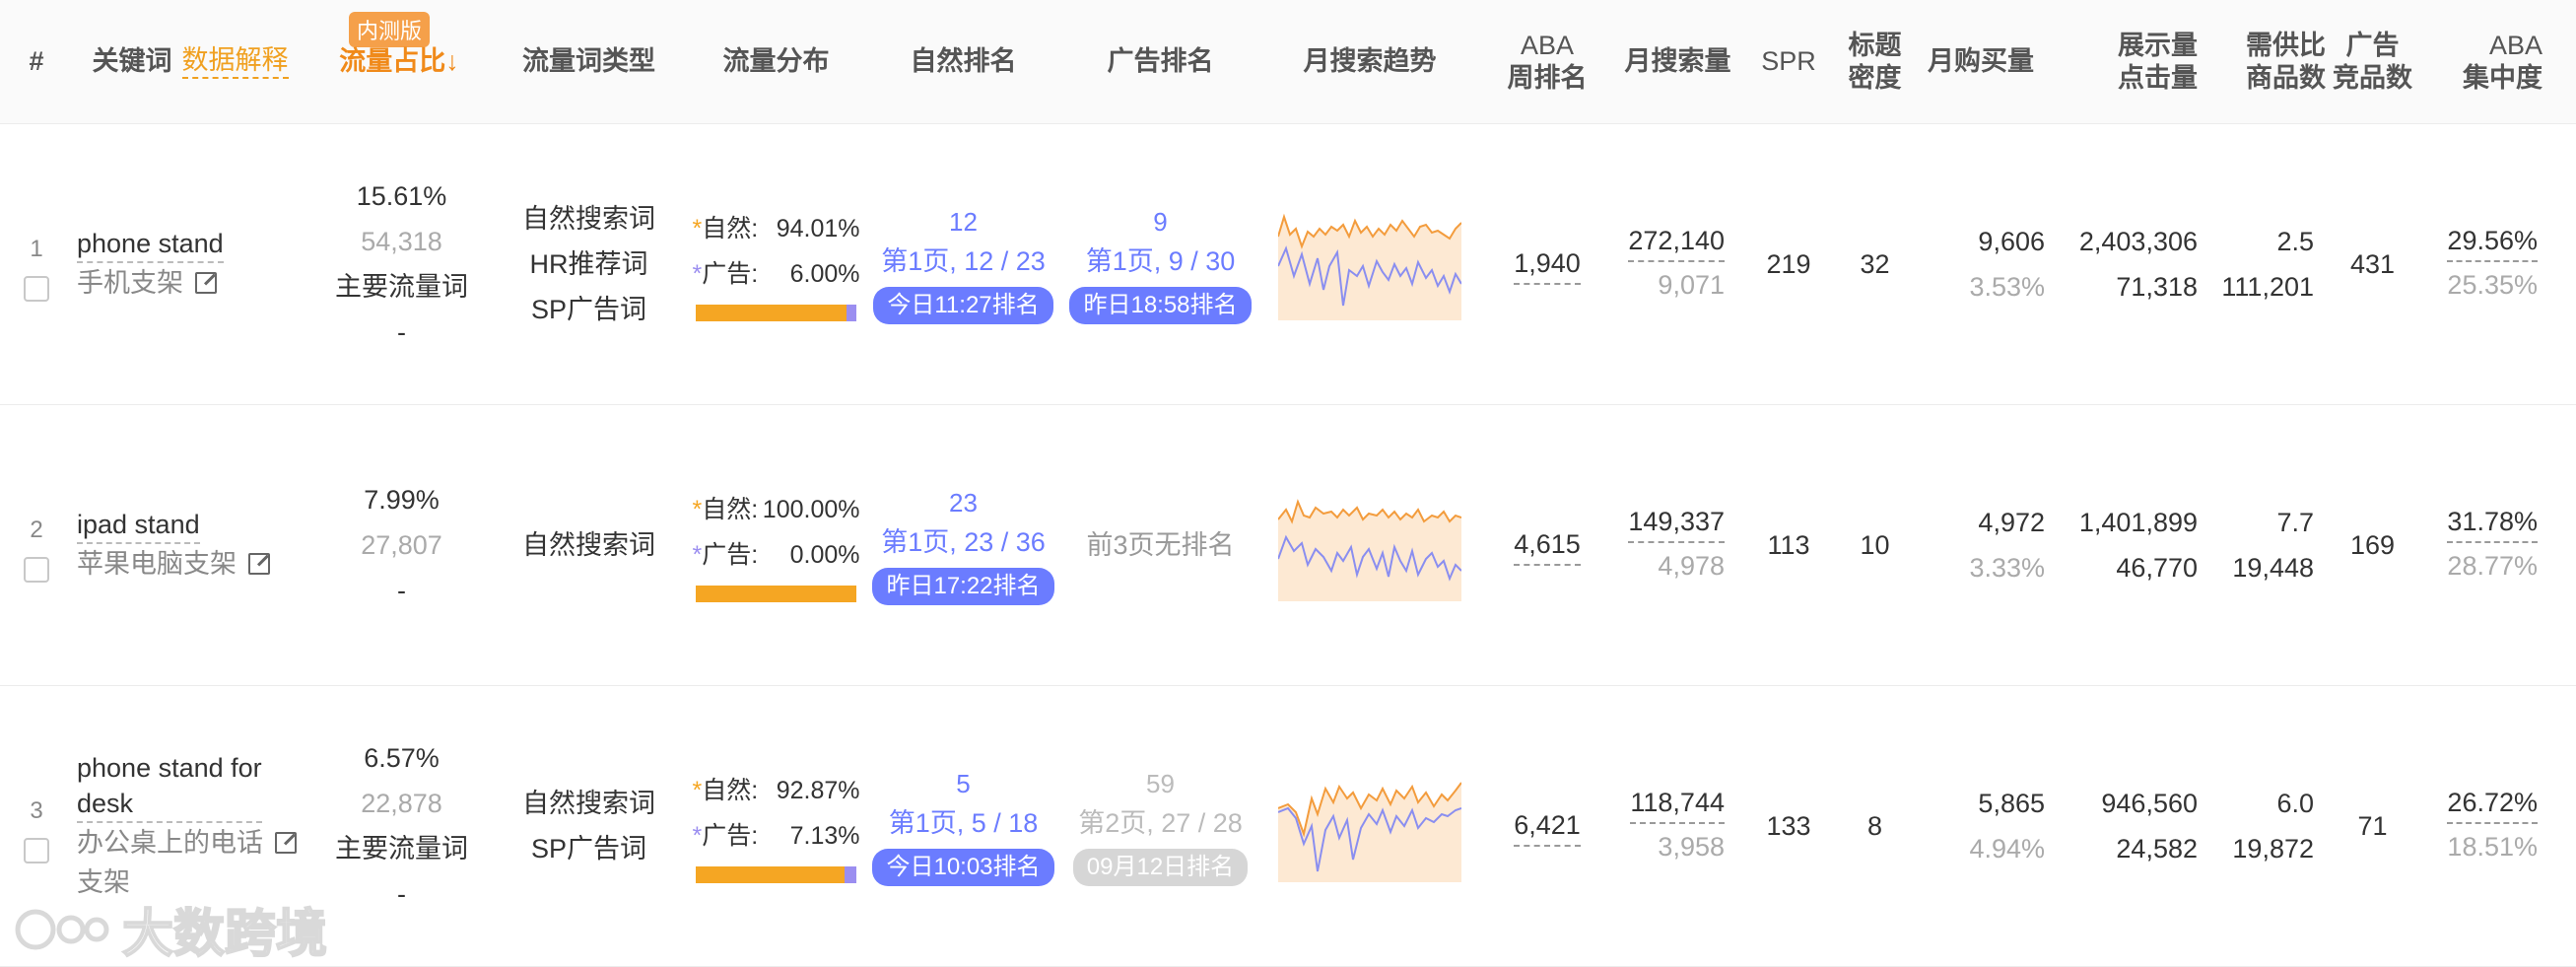 This screenshot has height=967, width=2576. What do you see at coordinates (589, 61) in the screenshot?
I see `header-flow-type: 流量词类型` at bounding box center [589, 61].